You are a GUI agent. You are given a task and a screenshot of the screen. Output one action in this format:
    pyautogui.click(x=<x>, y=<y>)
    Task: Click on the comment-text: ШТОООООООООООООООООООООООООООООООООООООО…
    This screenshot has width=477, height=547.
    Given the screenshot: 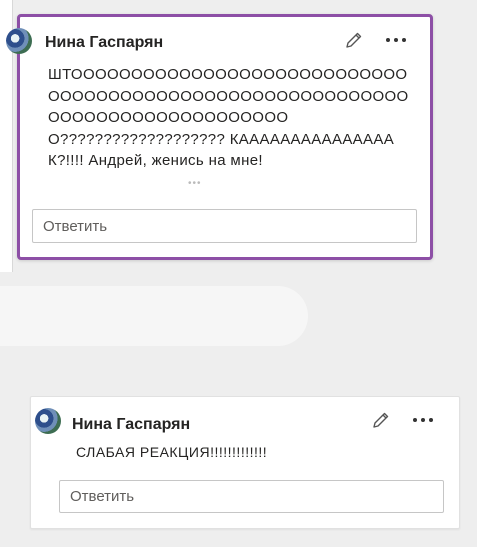 What is the action you would take?
    pyautogui.click(x=228, y=117)
    